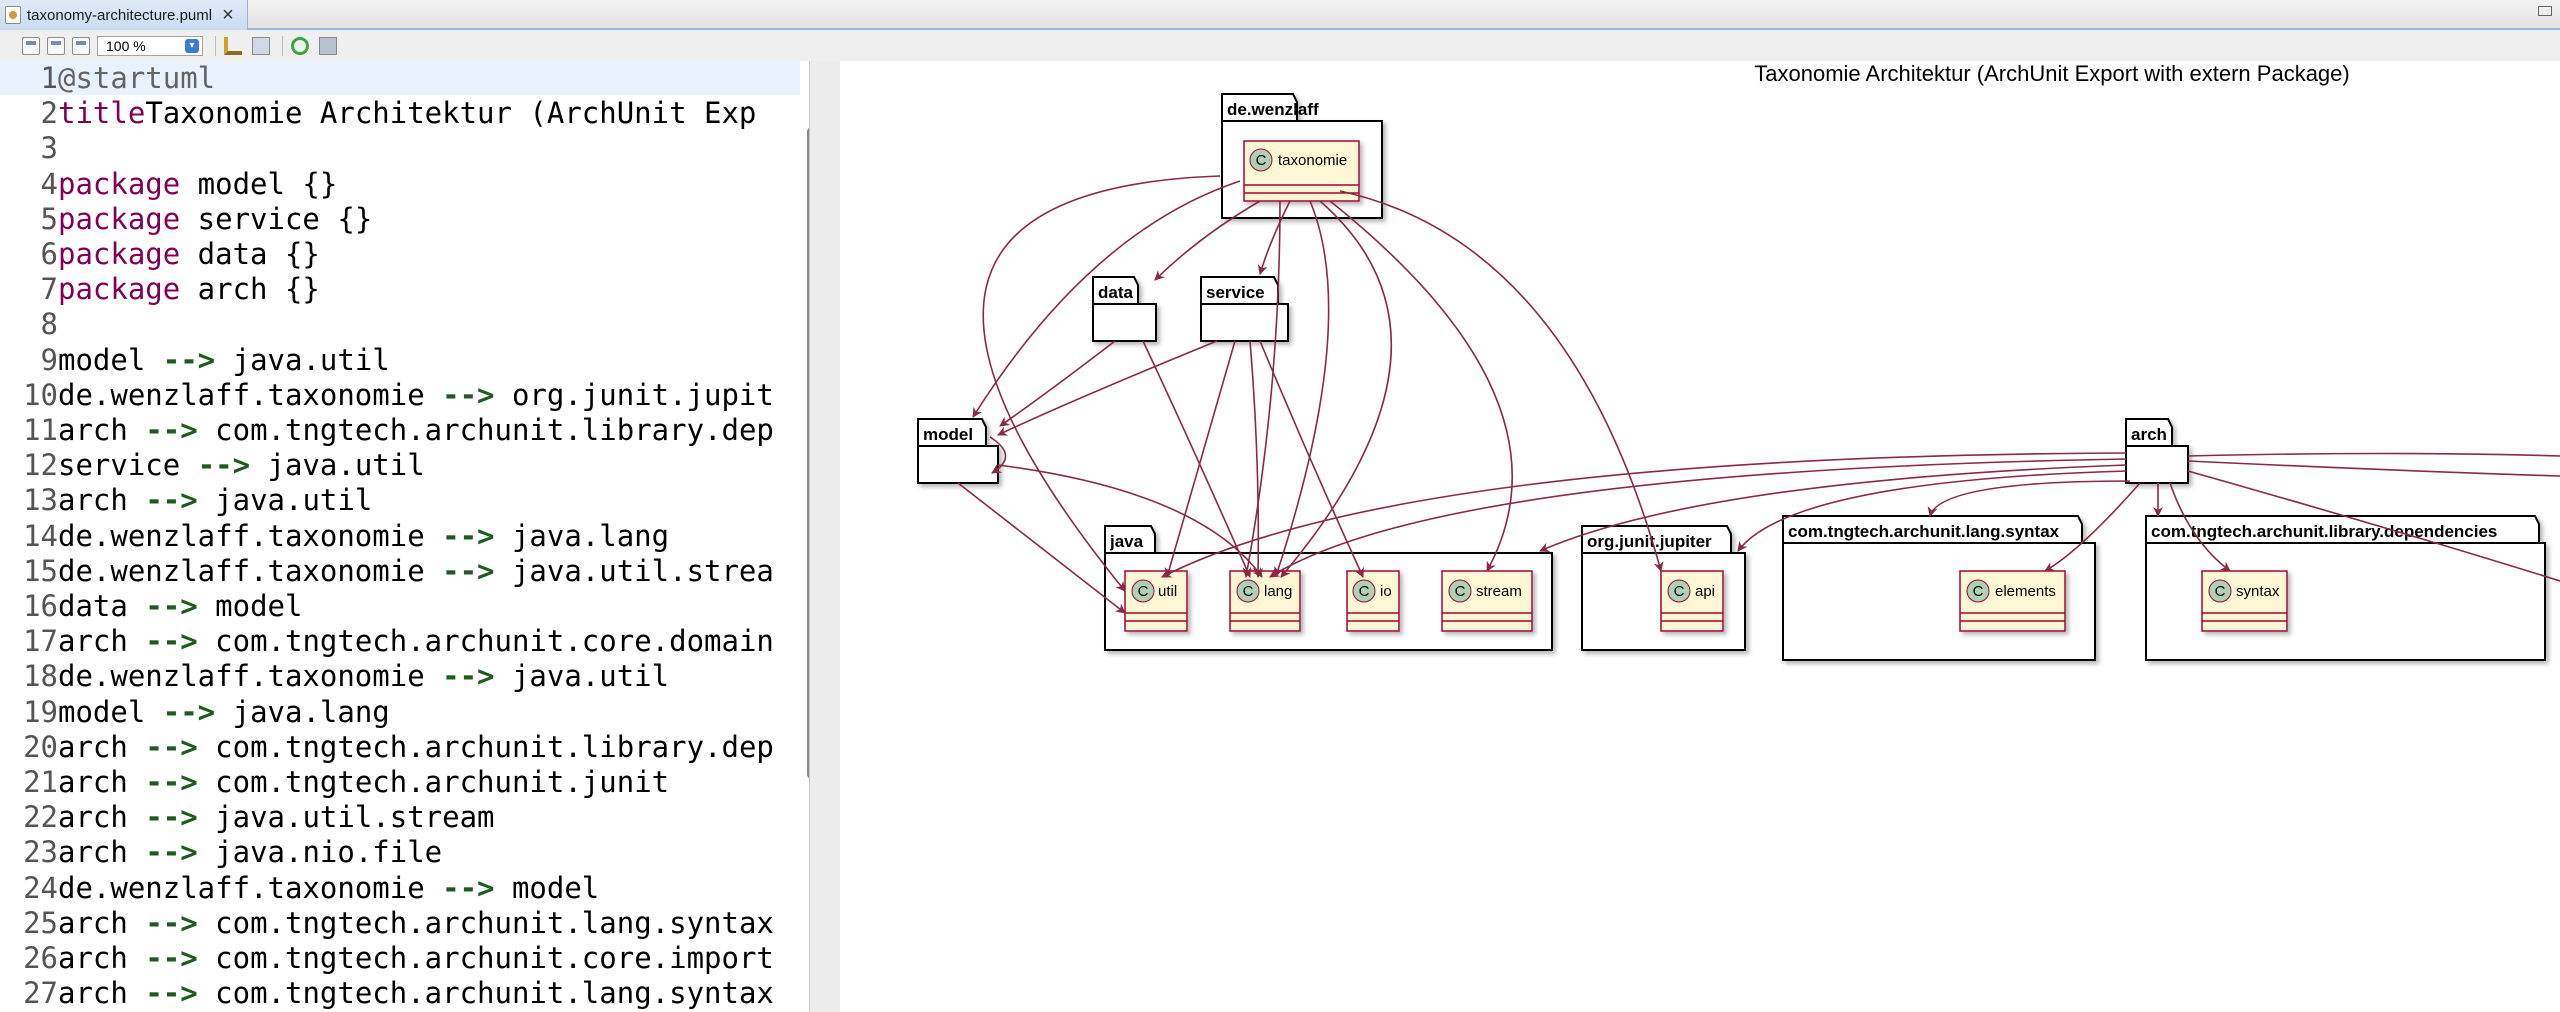  Describe the element at coordinates (328, 46) in the screenshot. I see `export-icon` at that location.